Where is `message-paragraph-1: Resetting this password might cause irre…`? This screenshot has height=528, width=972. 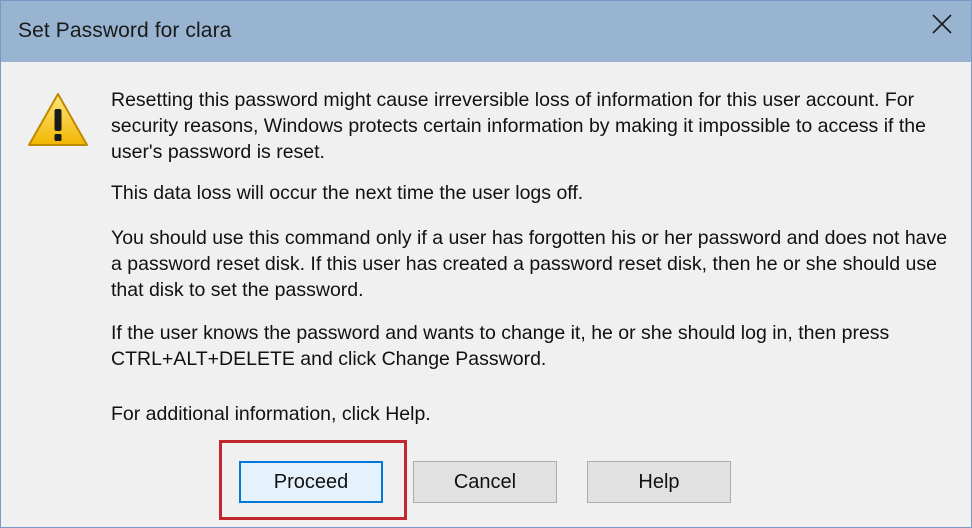
message-paragraph-1: Resetting this password might cause irre… is located at coordinates (519, 126).